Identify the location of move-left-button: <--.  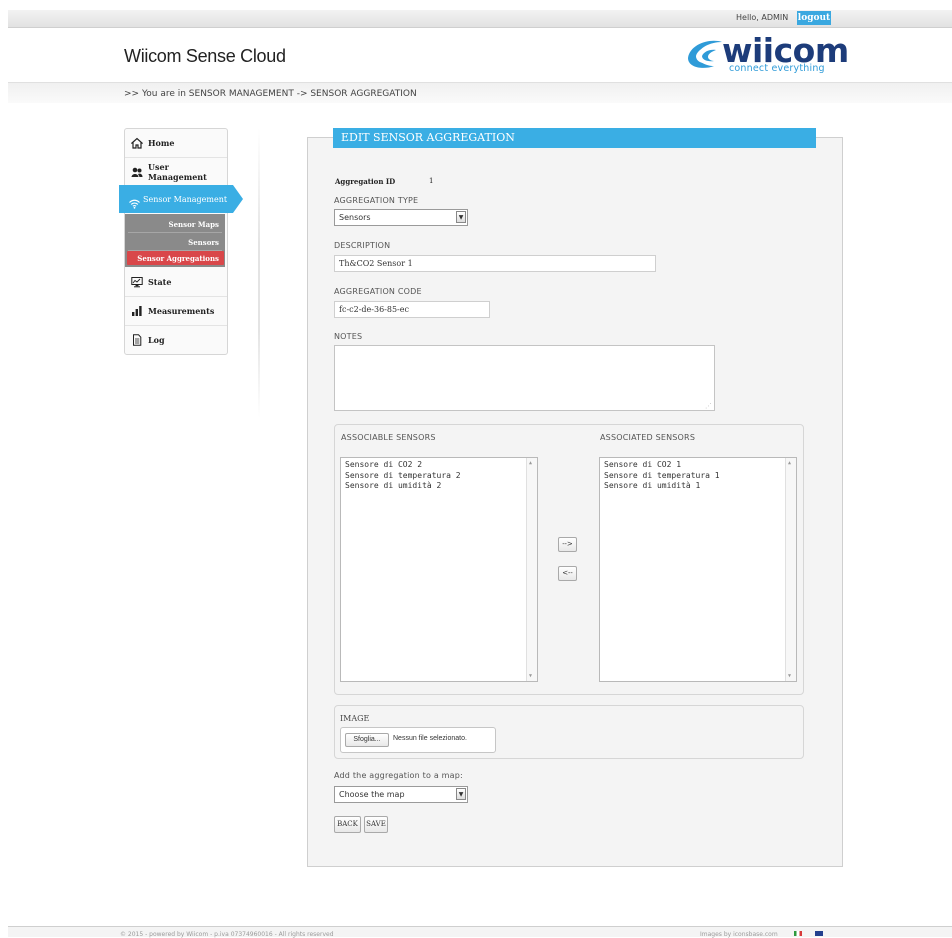
(567, 573).